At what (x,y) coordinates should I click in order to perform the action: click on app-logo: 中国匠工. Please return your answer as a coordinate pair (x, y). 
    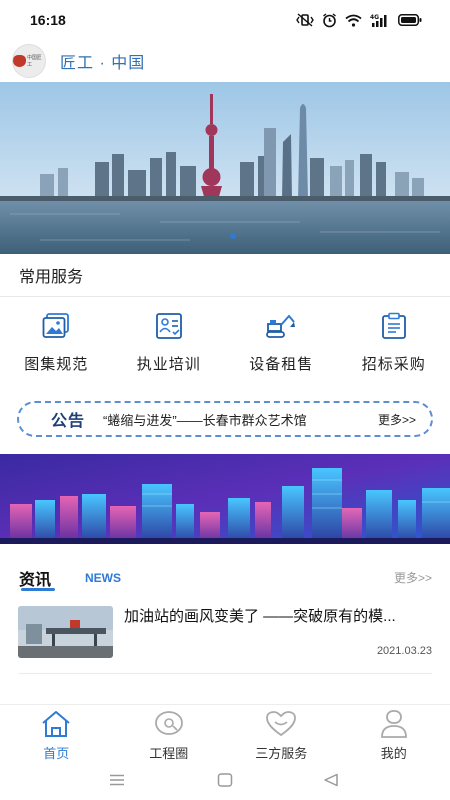
    Looking at the image, I should click on (29, 61).